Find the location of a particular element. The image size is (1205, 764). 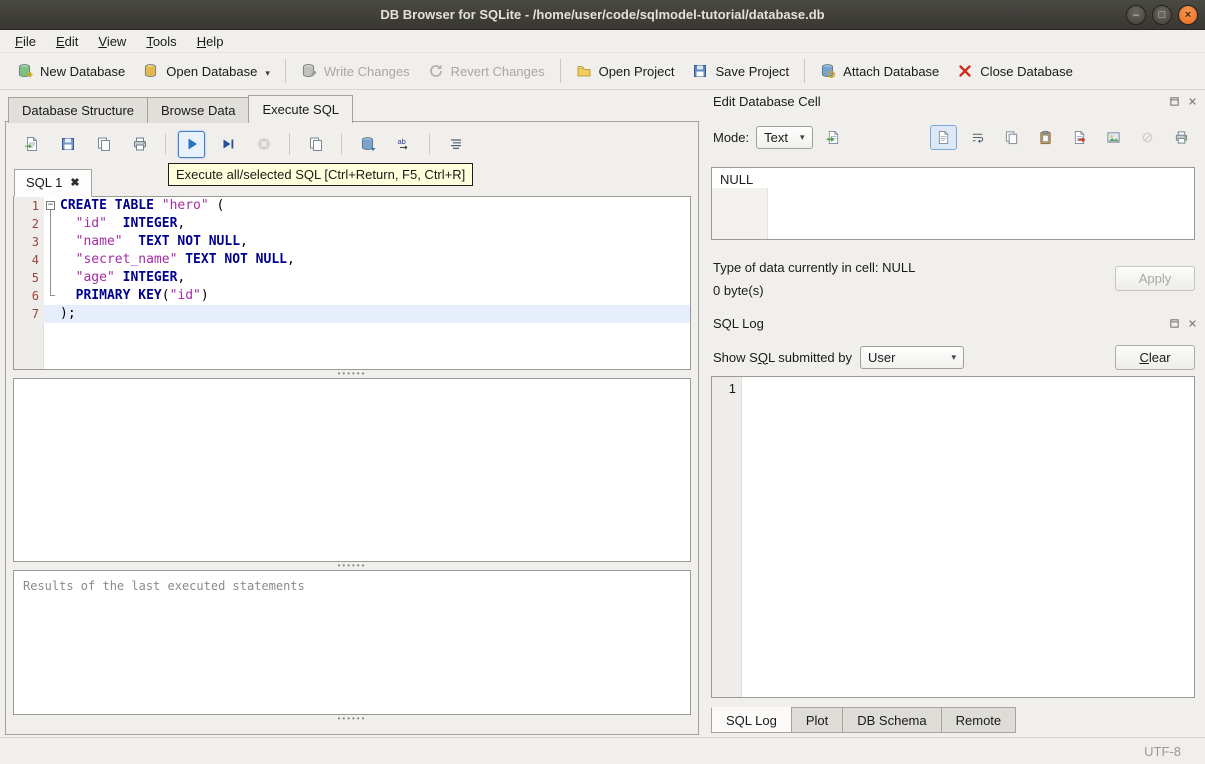

import-cell-icon is located at coordinates (833, 137).